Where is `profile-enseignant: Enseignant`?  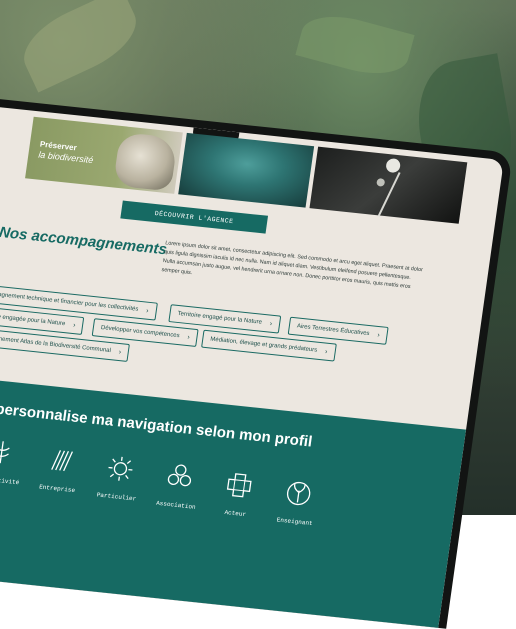 profile-enseignant: Enseignant is located at coordinates (297, 502).